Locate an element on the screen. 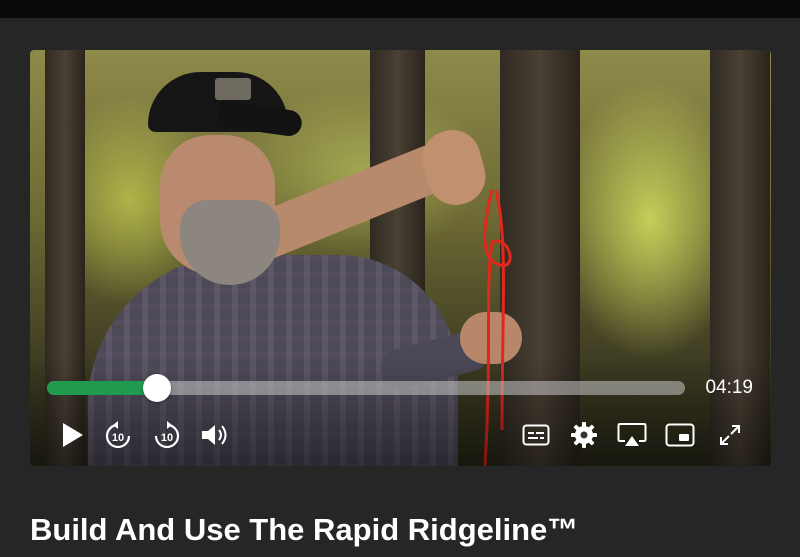 This screenshot has width=800, height=557. picture-in-picture-button is located at coordinates (680, 435).